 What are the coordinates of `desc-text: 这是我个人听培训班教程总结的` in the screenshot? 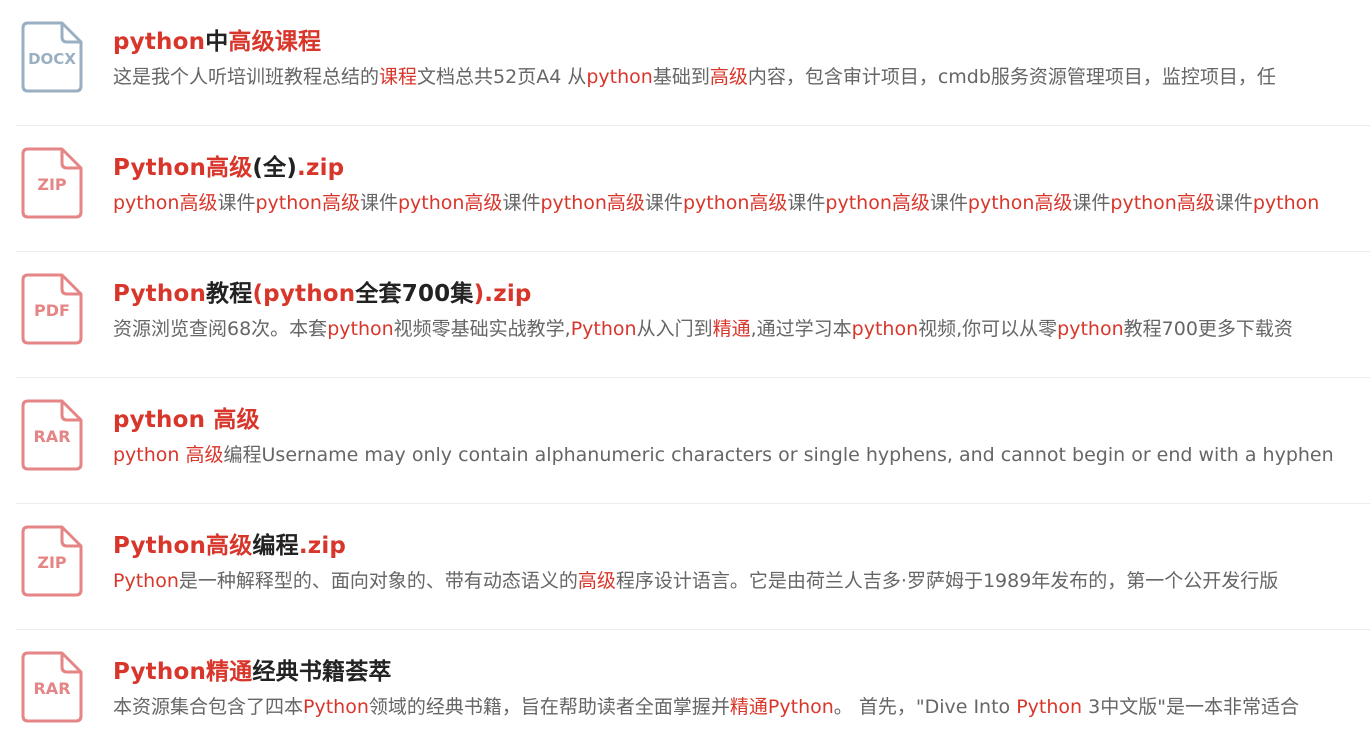 It's located at (246, 77).